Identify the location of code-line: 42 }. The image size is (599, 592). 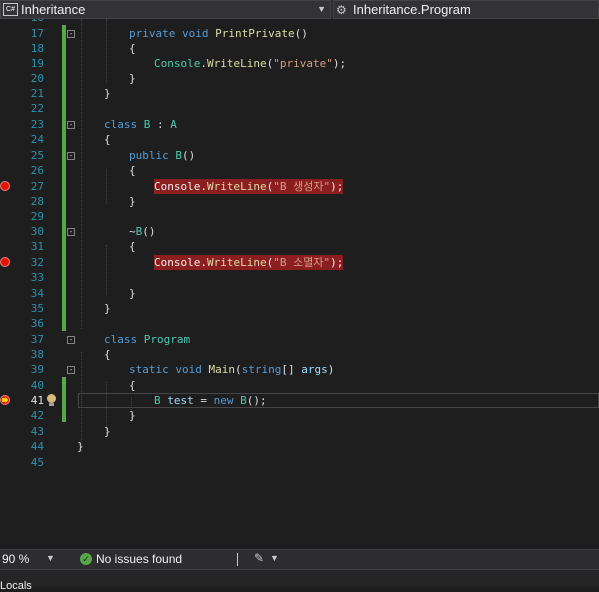
(299, 415).